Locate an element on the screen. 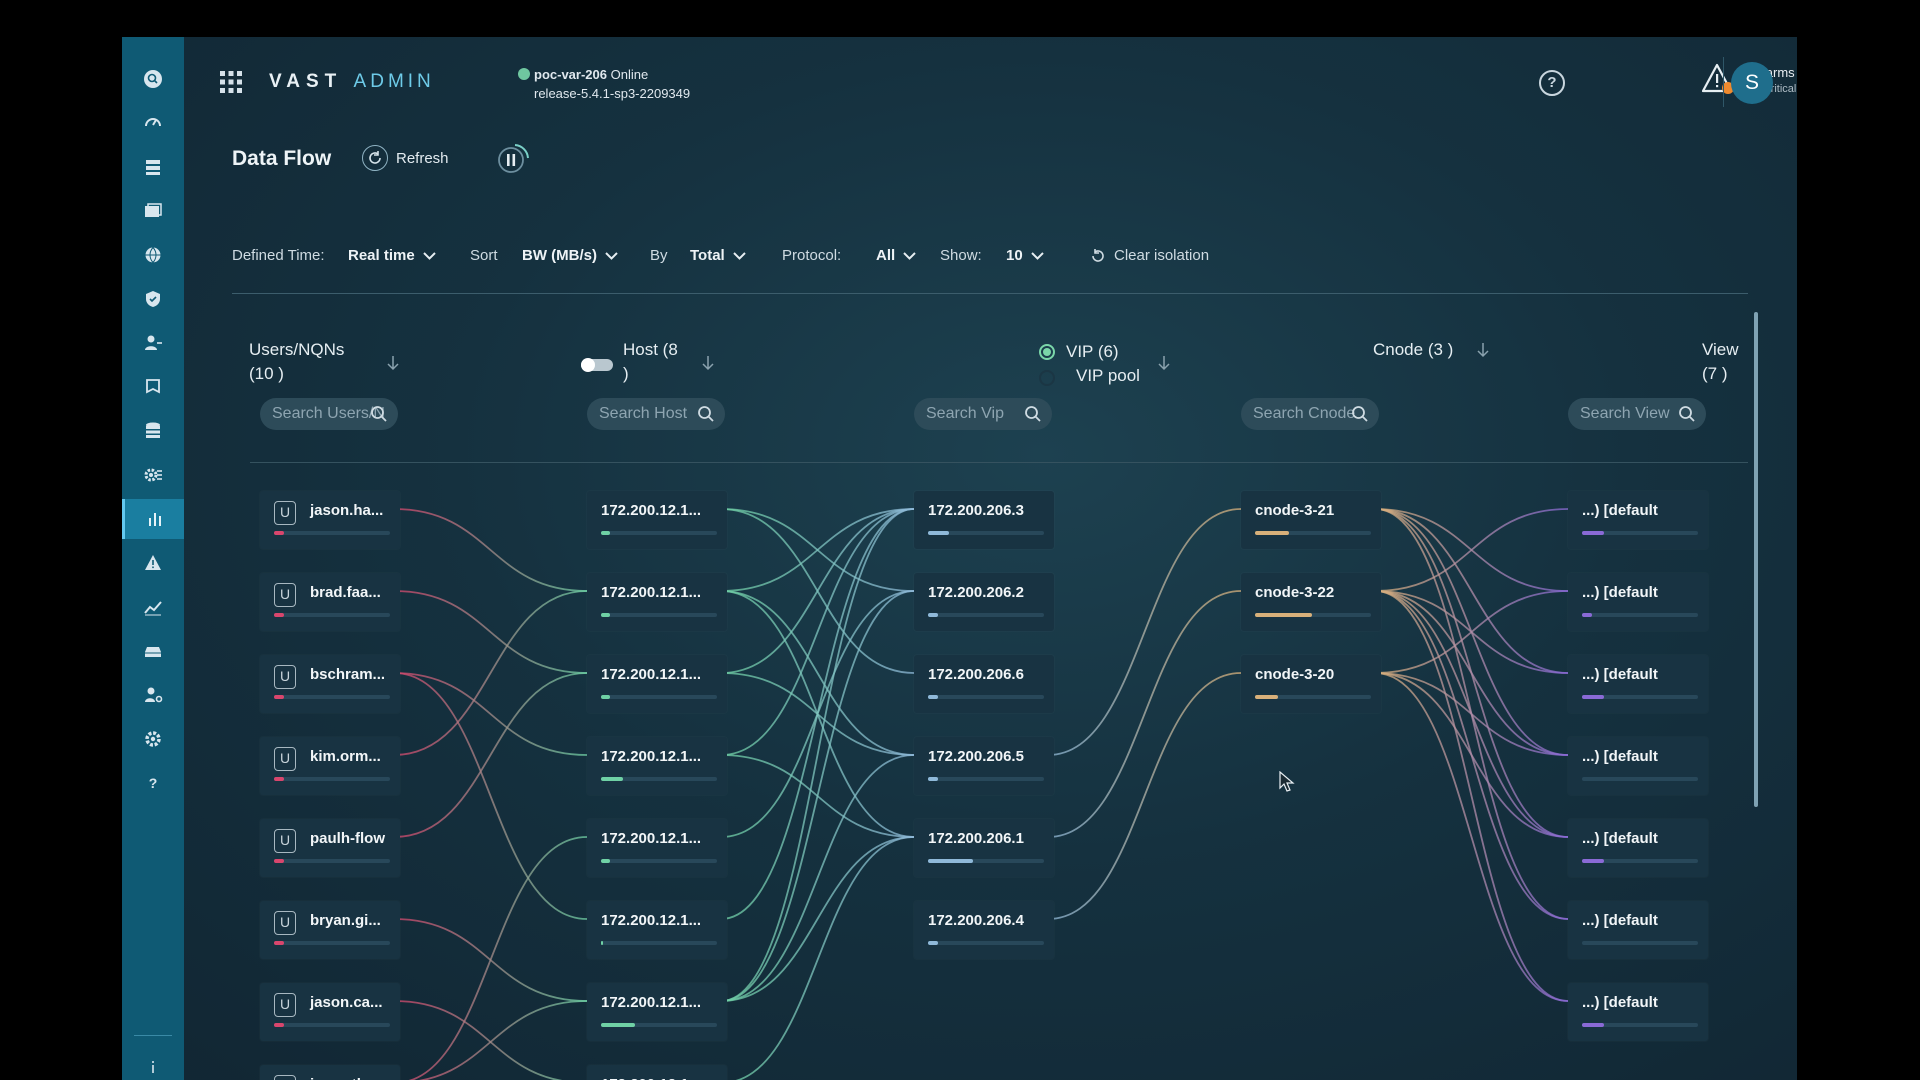 The width and height of the screenshot is (1920, 1080). host-toggle is located at coordinates (597, 365).